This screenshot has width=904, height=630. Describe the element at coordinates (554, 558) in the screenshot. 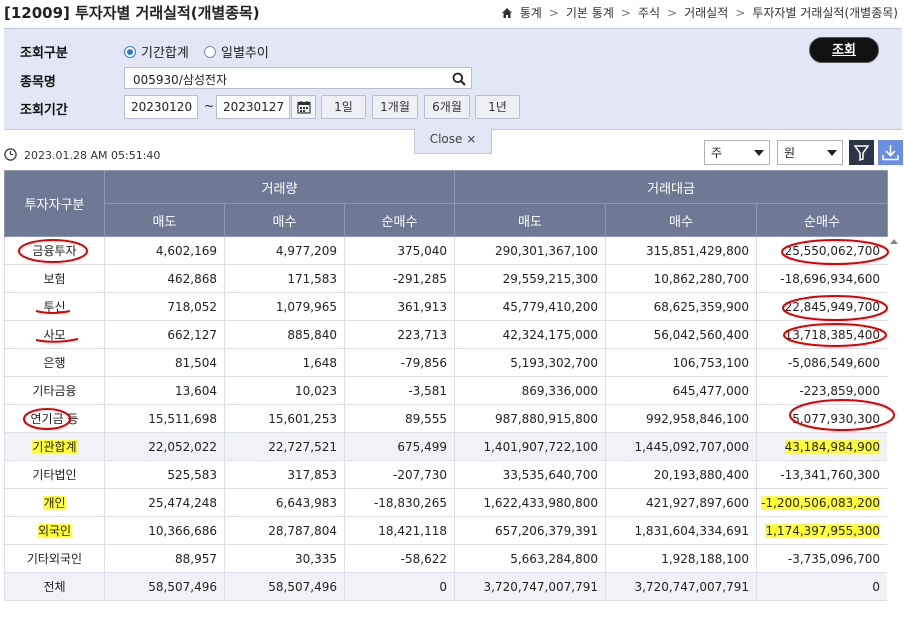

I see `cell-value: 5,663,284,800` at that location.